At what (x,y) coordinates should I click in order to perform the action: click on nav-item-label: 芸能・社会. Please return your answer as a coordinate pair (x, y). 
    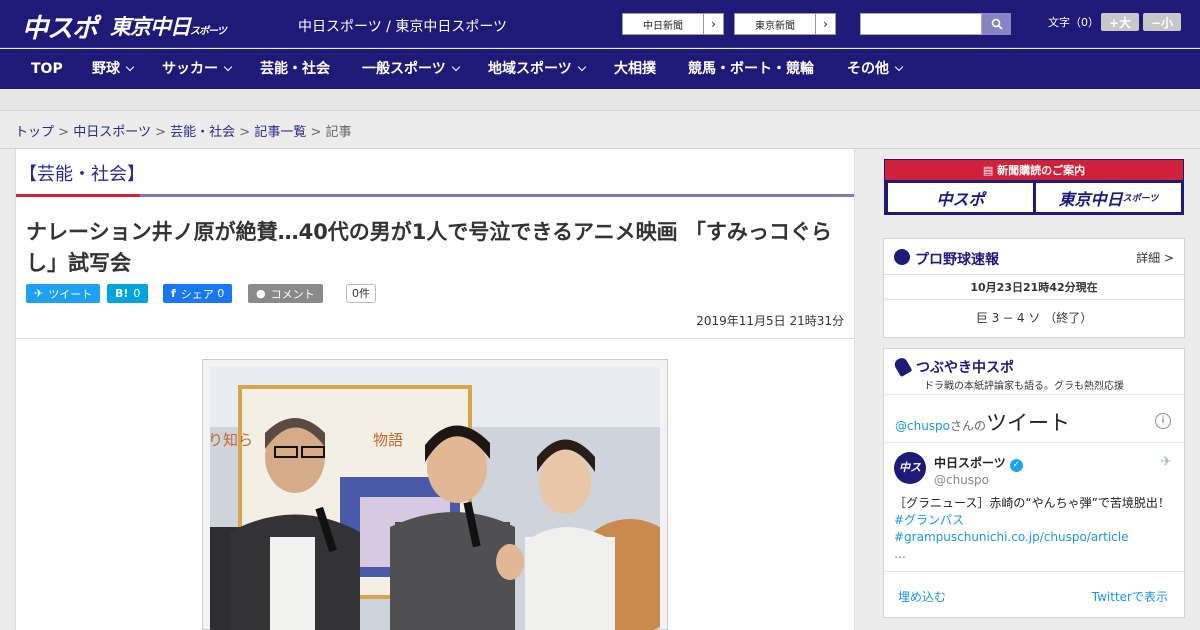
    Looking at the image, I should click on (295, 69).